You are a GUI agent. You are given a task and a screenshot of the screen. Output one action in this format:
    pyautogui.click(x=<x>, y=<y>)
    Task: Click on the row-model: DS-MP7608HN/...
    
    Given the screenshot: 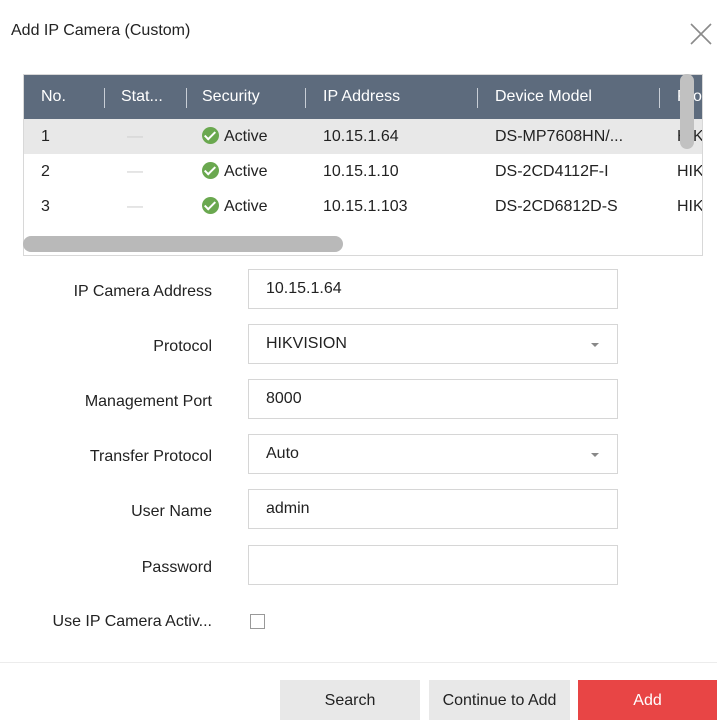 What is the action you would take?
    pyautogui.click(x=559, y=136)
    